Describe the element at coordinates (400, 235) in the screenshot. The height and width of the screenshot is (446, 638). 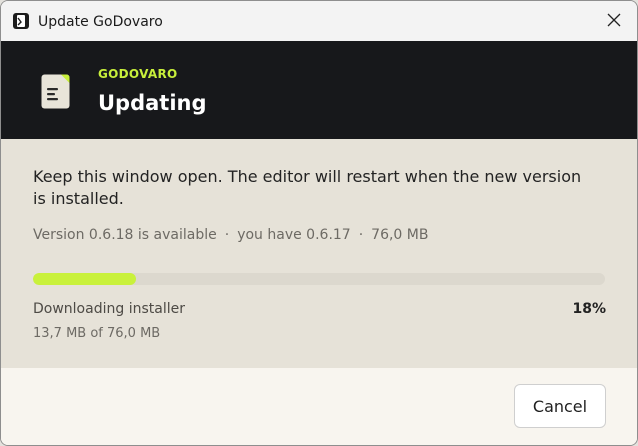
I see `download-size: 76,0 MB` at that location.